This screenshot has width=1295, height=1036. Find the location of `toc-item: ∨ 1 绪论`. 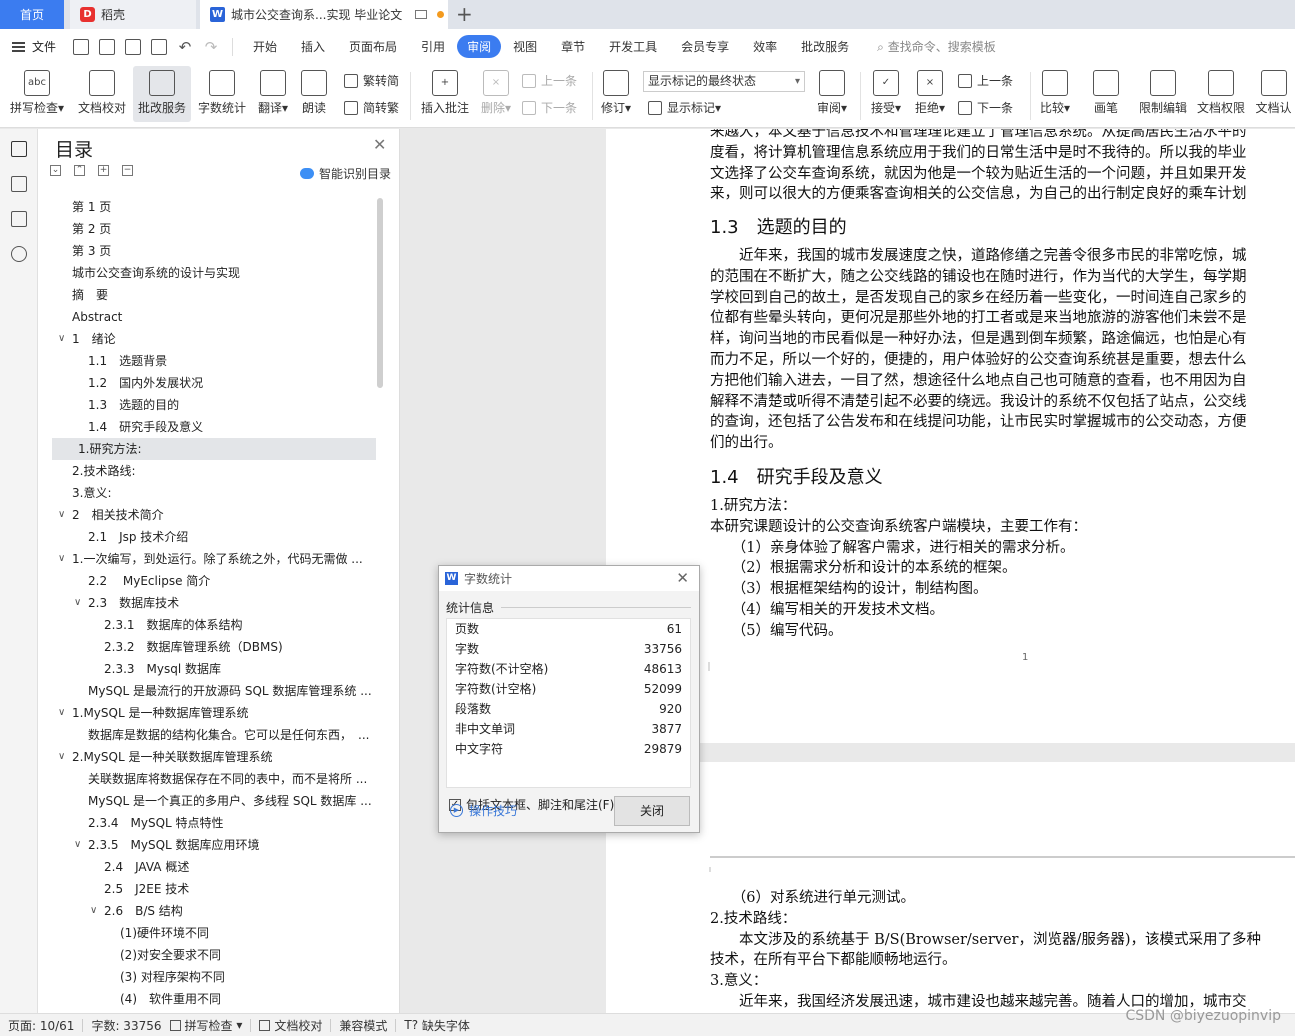

toc-item: ∨ 1 绪论 is located at coordinates (210, 339).